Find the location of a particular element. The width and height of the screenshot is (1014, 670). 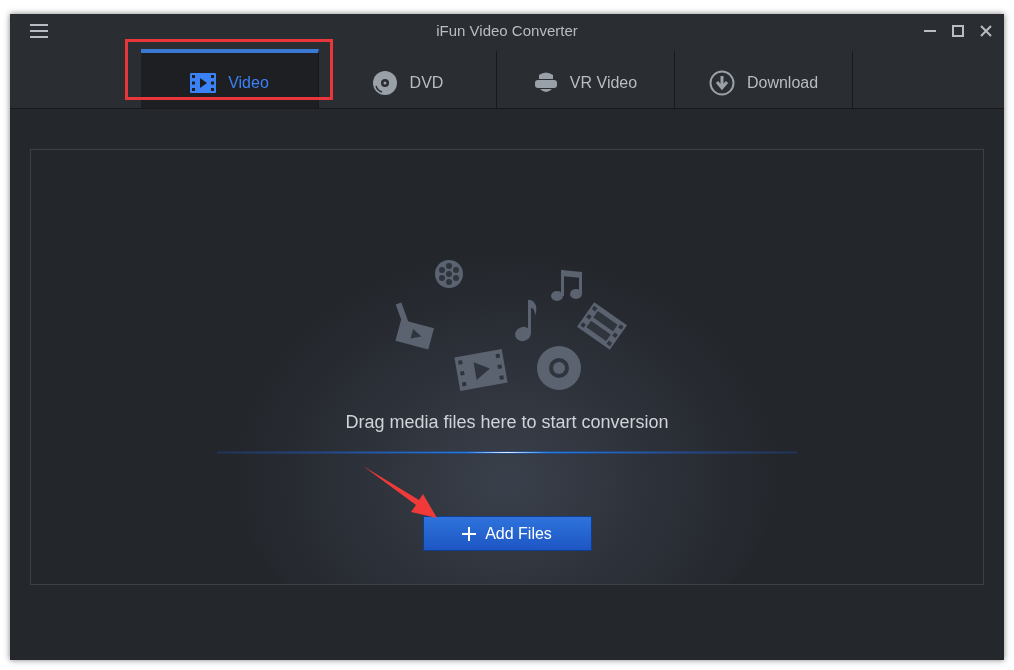

plus-icon is located at coordinates (469, 533).